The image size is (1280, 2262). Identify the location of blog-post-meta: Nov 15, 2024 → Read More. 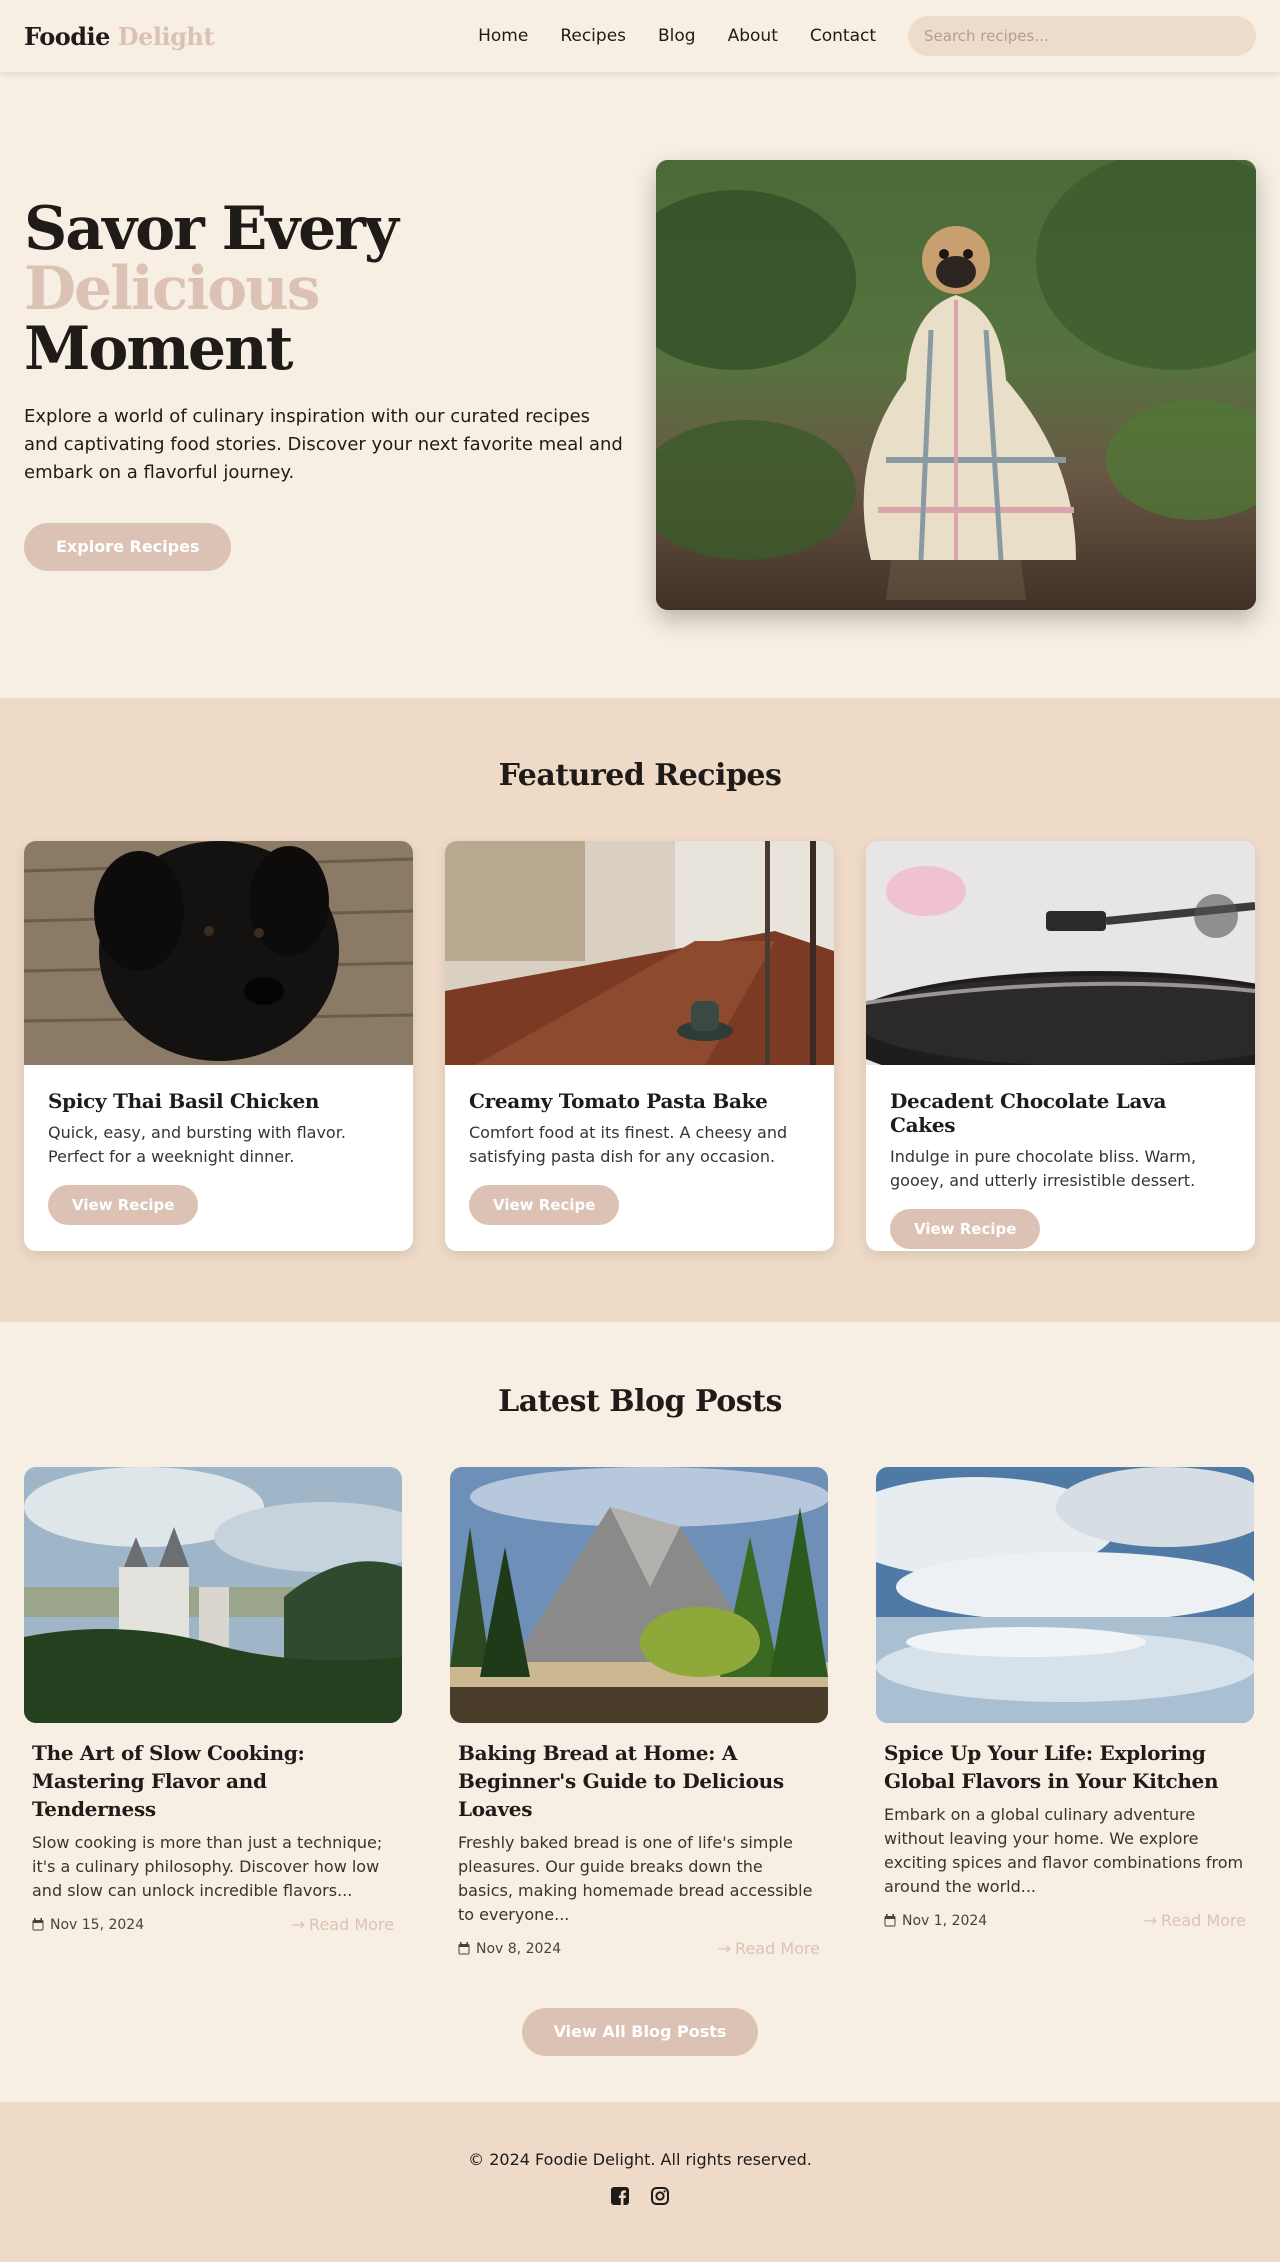
(213, 1924).